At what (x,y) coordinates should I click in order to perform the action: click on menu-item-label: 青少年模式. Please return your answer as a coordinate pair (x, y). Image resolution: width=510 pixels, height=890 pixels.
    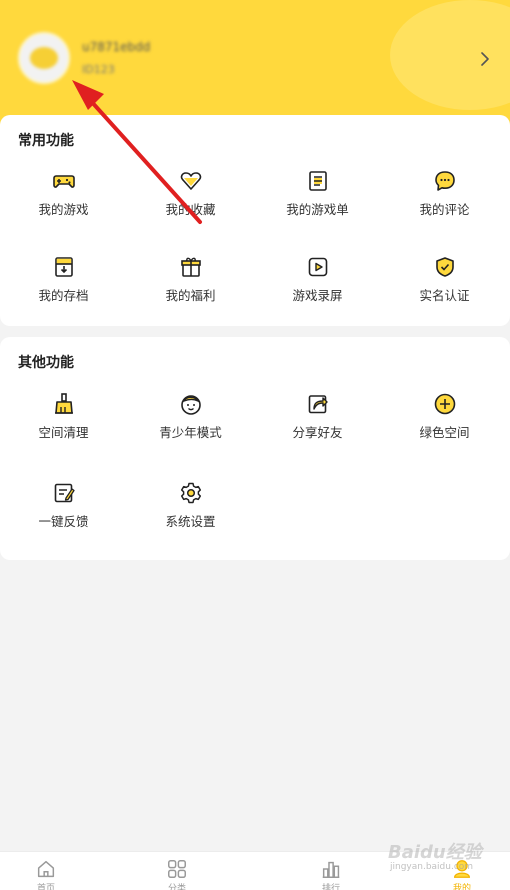
    Looking at the image, I should click on (190, 432).